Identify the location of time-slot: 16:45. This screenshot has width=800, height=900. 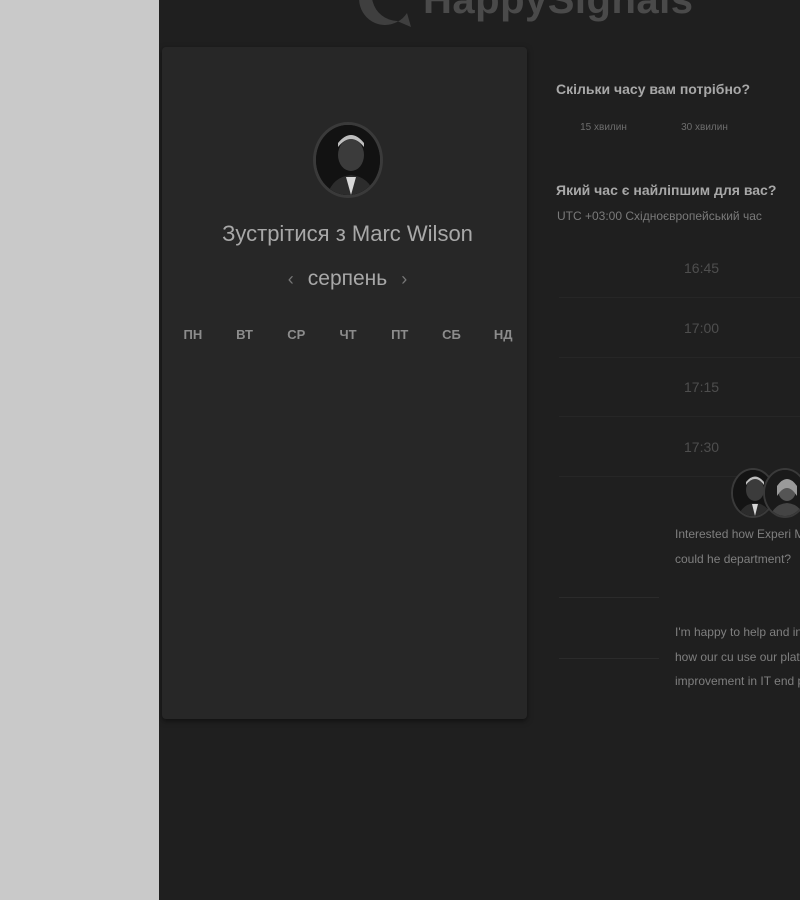
(679, 268).